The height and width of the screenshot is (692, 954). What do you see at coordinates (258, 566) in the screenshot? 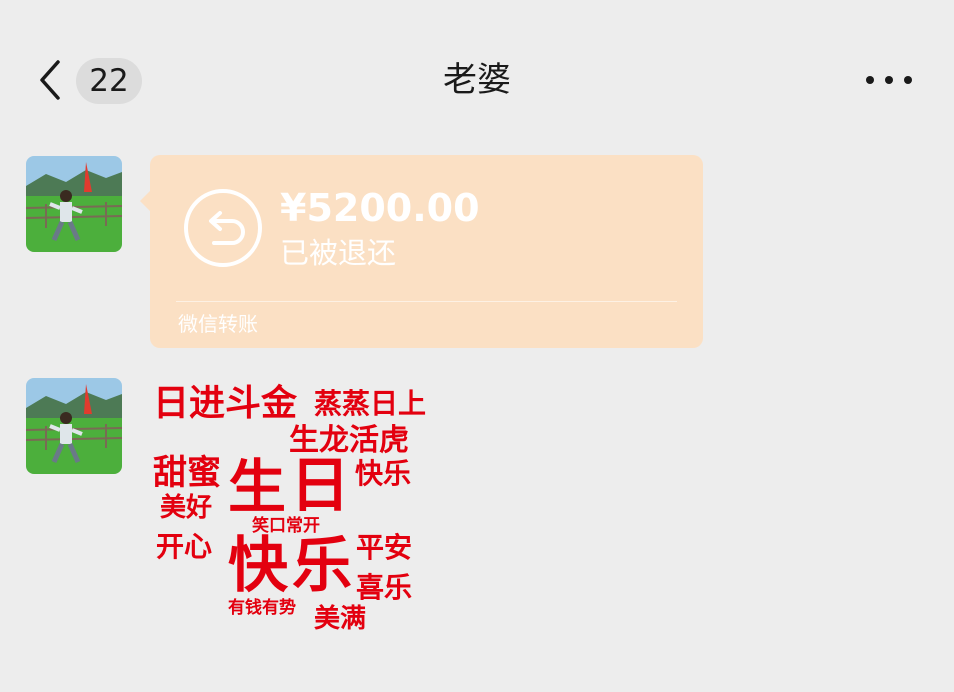
I see `wordcloud-word: 快` at bounding box center [258, 566].